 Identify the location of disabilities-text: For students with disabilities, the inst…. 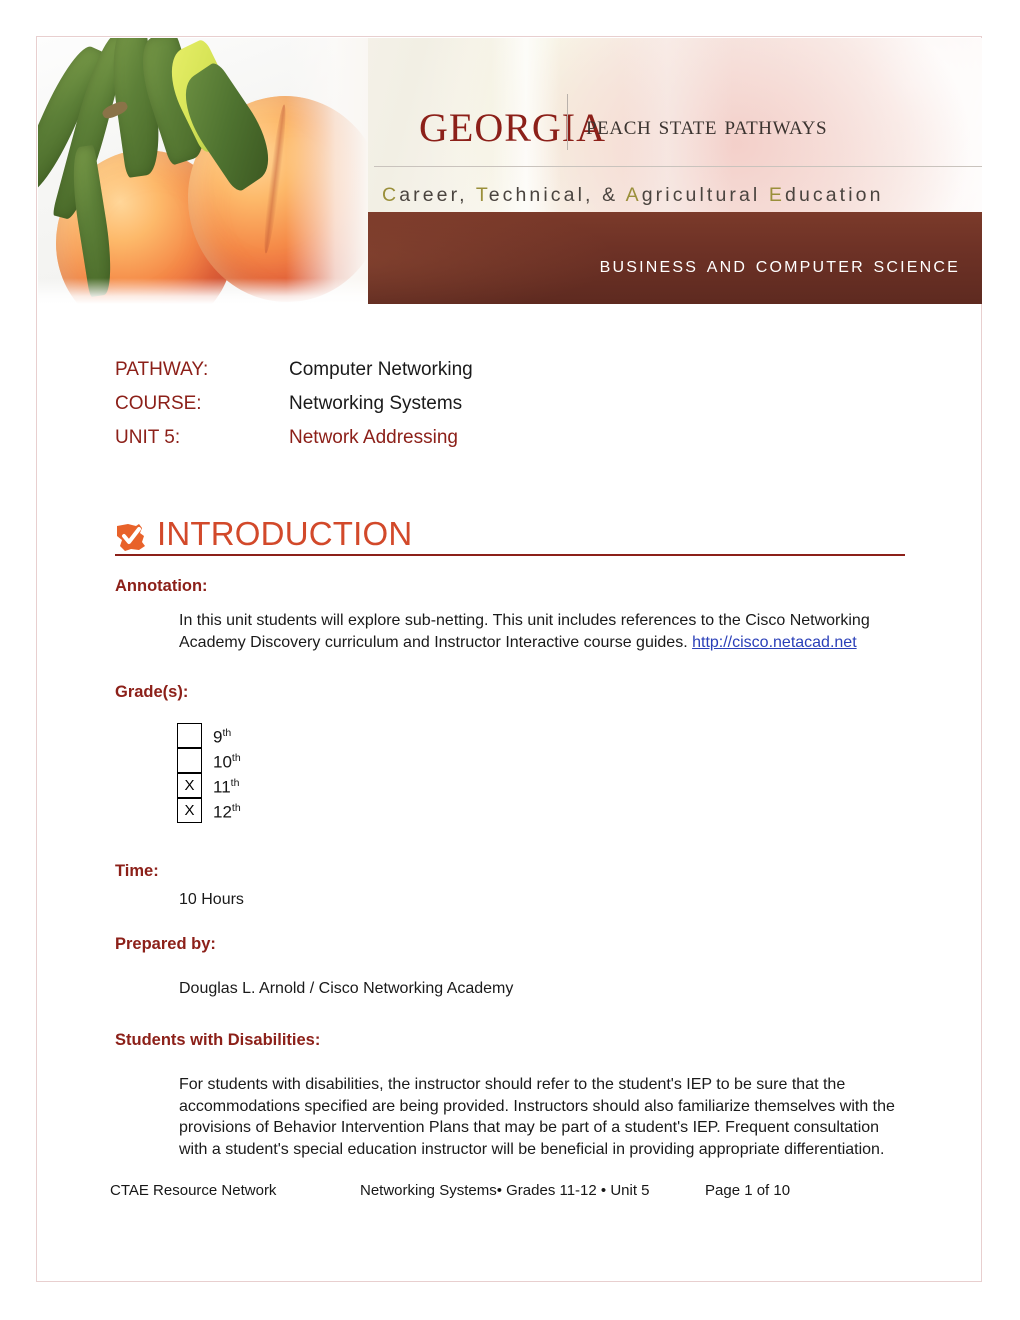
(537, 1117).